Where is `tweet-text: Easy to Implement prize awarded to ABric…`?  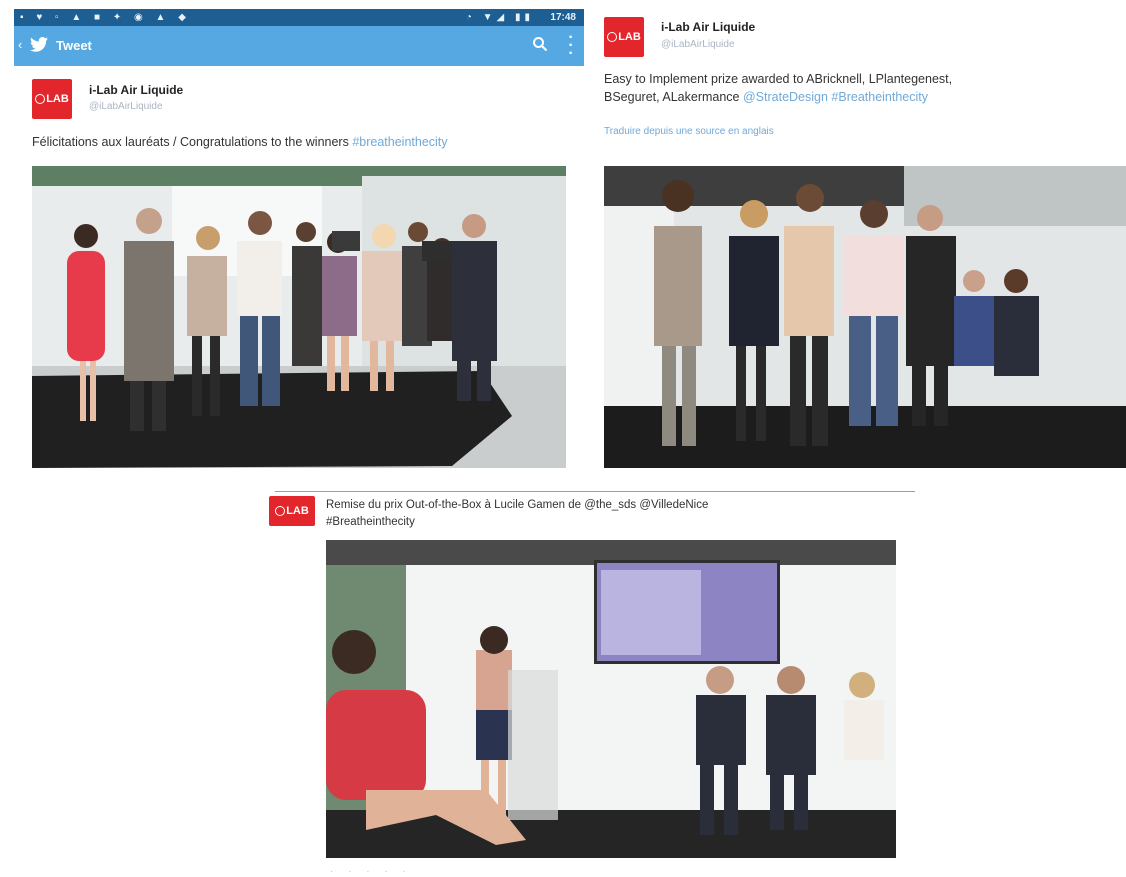 tweet-text: Easy to Implement prize awarded to ABric… is located at coordinates (778, 88).